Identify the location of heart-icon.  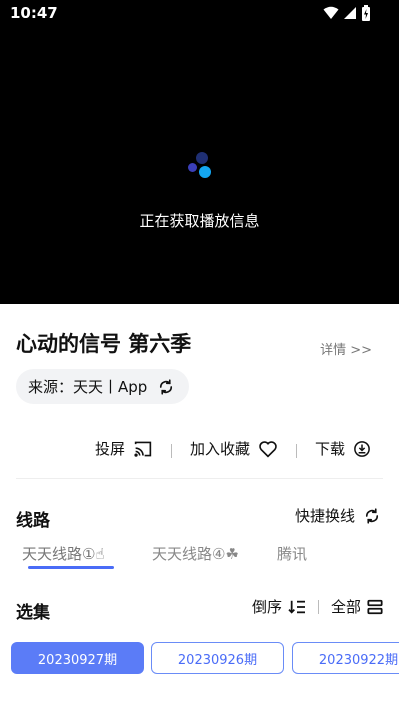
(268, 449).